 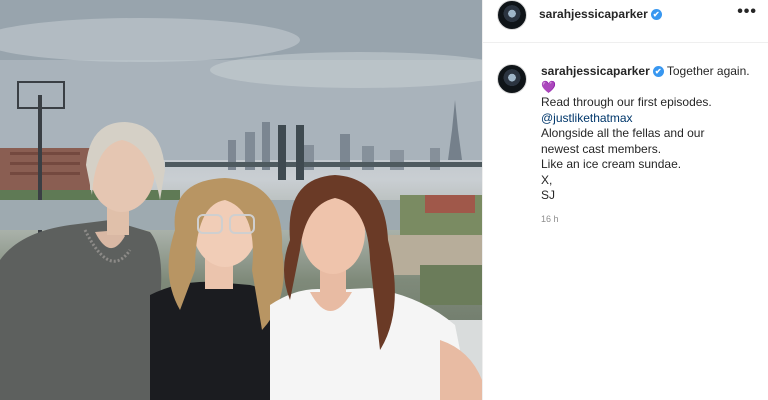 I want to click on caption-first-line: Together again., so click(x=708, y=71).